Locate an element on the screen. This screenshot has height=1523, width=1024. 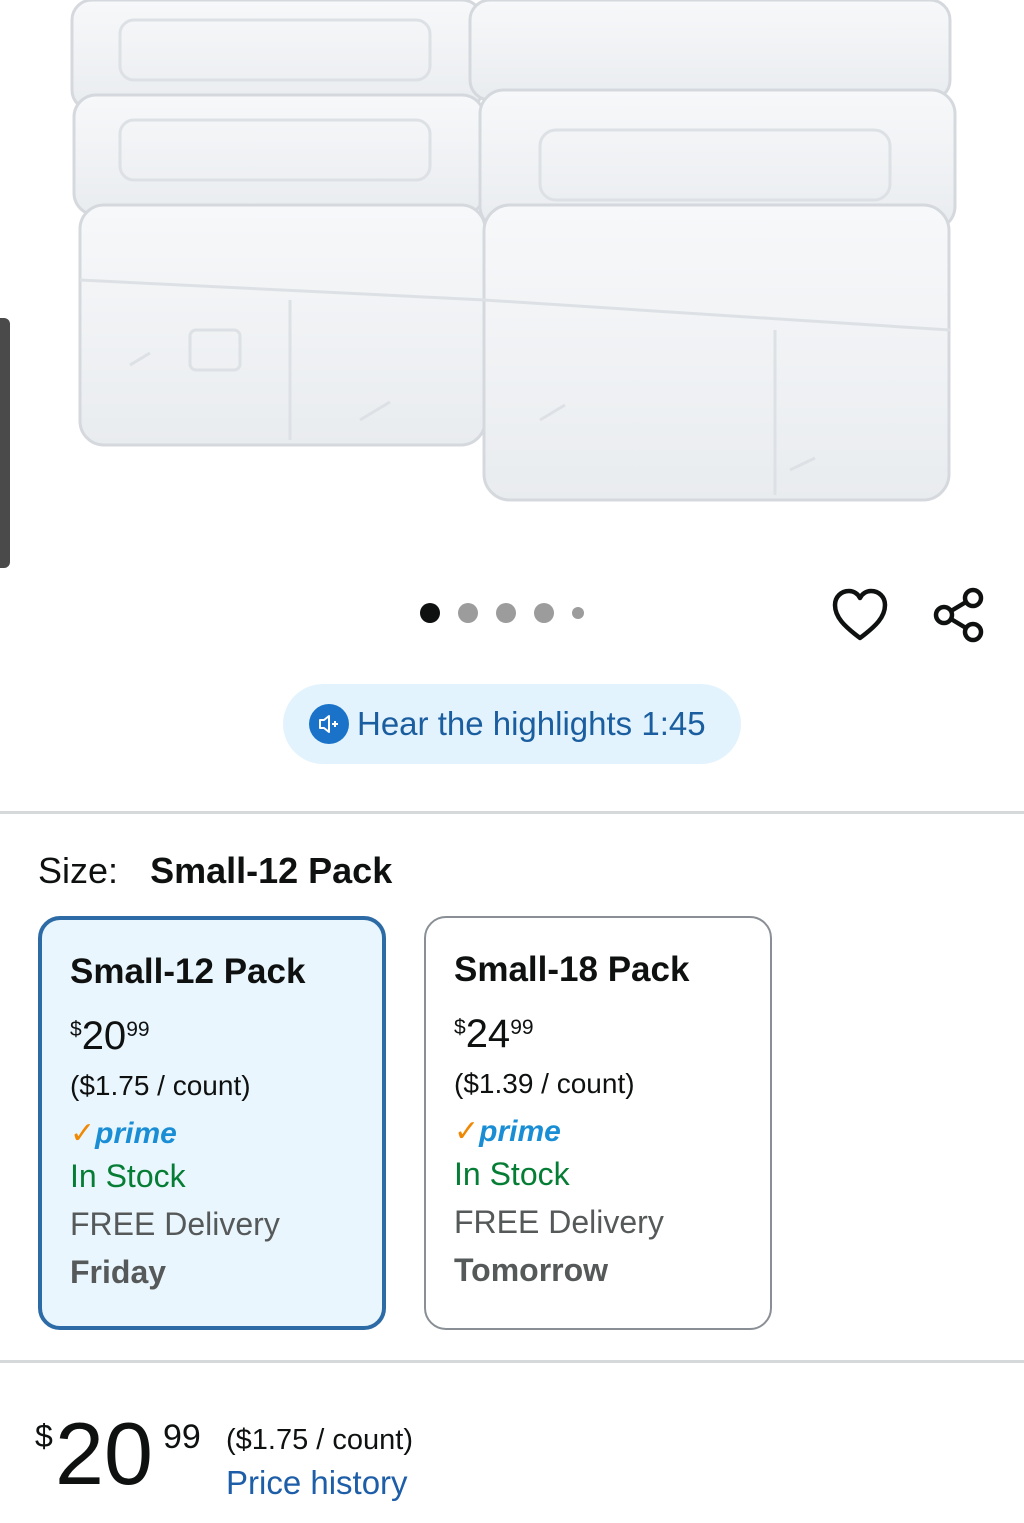
size-selected-value: Small-12 Pack is located at coordinates (271, 870).